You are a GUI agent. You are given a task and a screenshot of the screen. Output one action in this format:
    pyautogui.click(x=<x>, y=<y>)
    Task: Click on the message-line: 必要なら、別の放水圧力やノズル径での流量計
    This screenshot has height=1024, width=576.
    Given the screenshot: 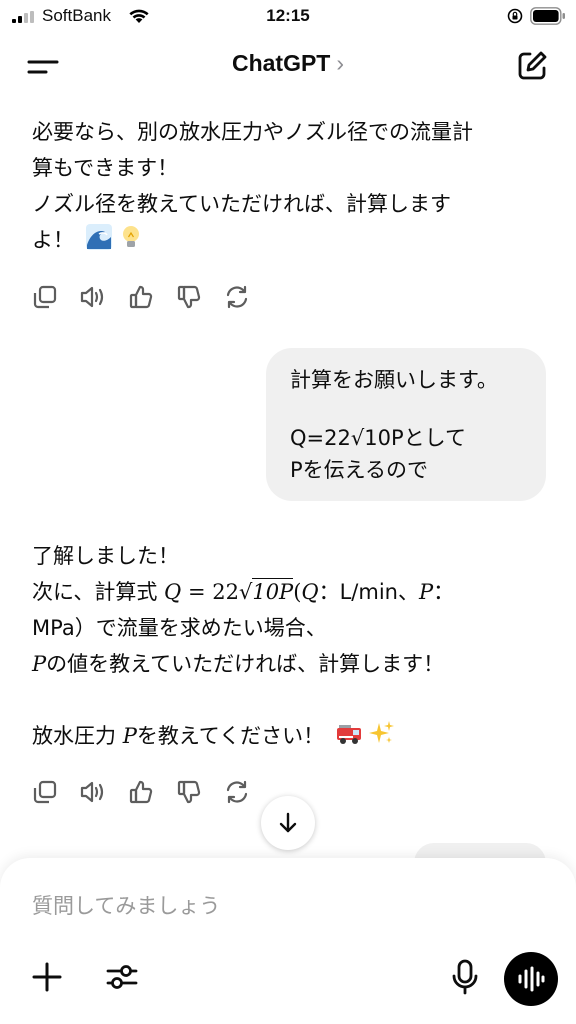 What is the action you would take?
    pyautogui.click(x=252, y=132)
    